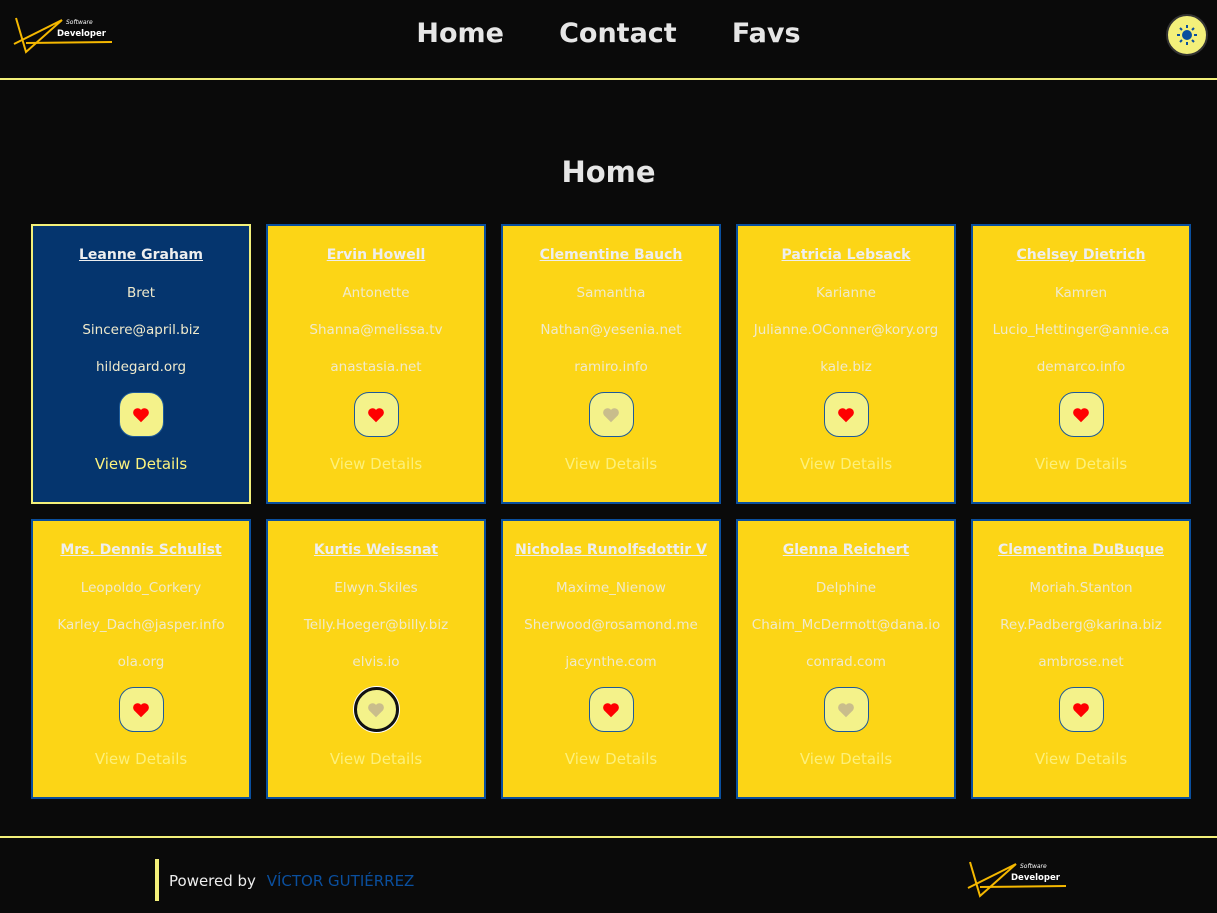  Describe the element at coordinates (846, 293) in the screenshot. I see `user-username: Karianne` at that location.